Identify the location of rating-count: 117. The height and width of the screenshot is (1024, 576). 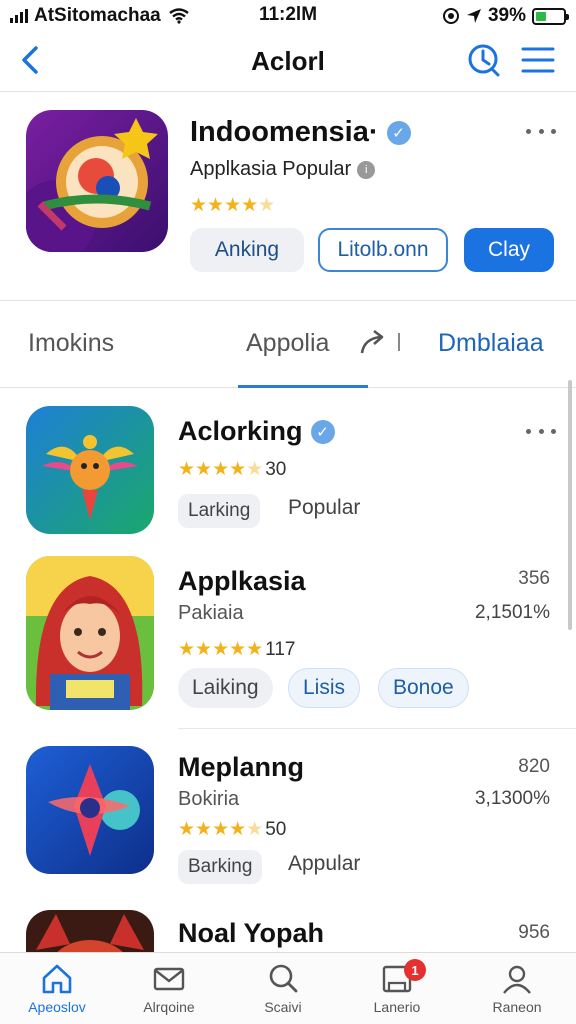
(280, 649).